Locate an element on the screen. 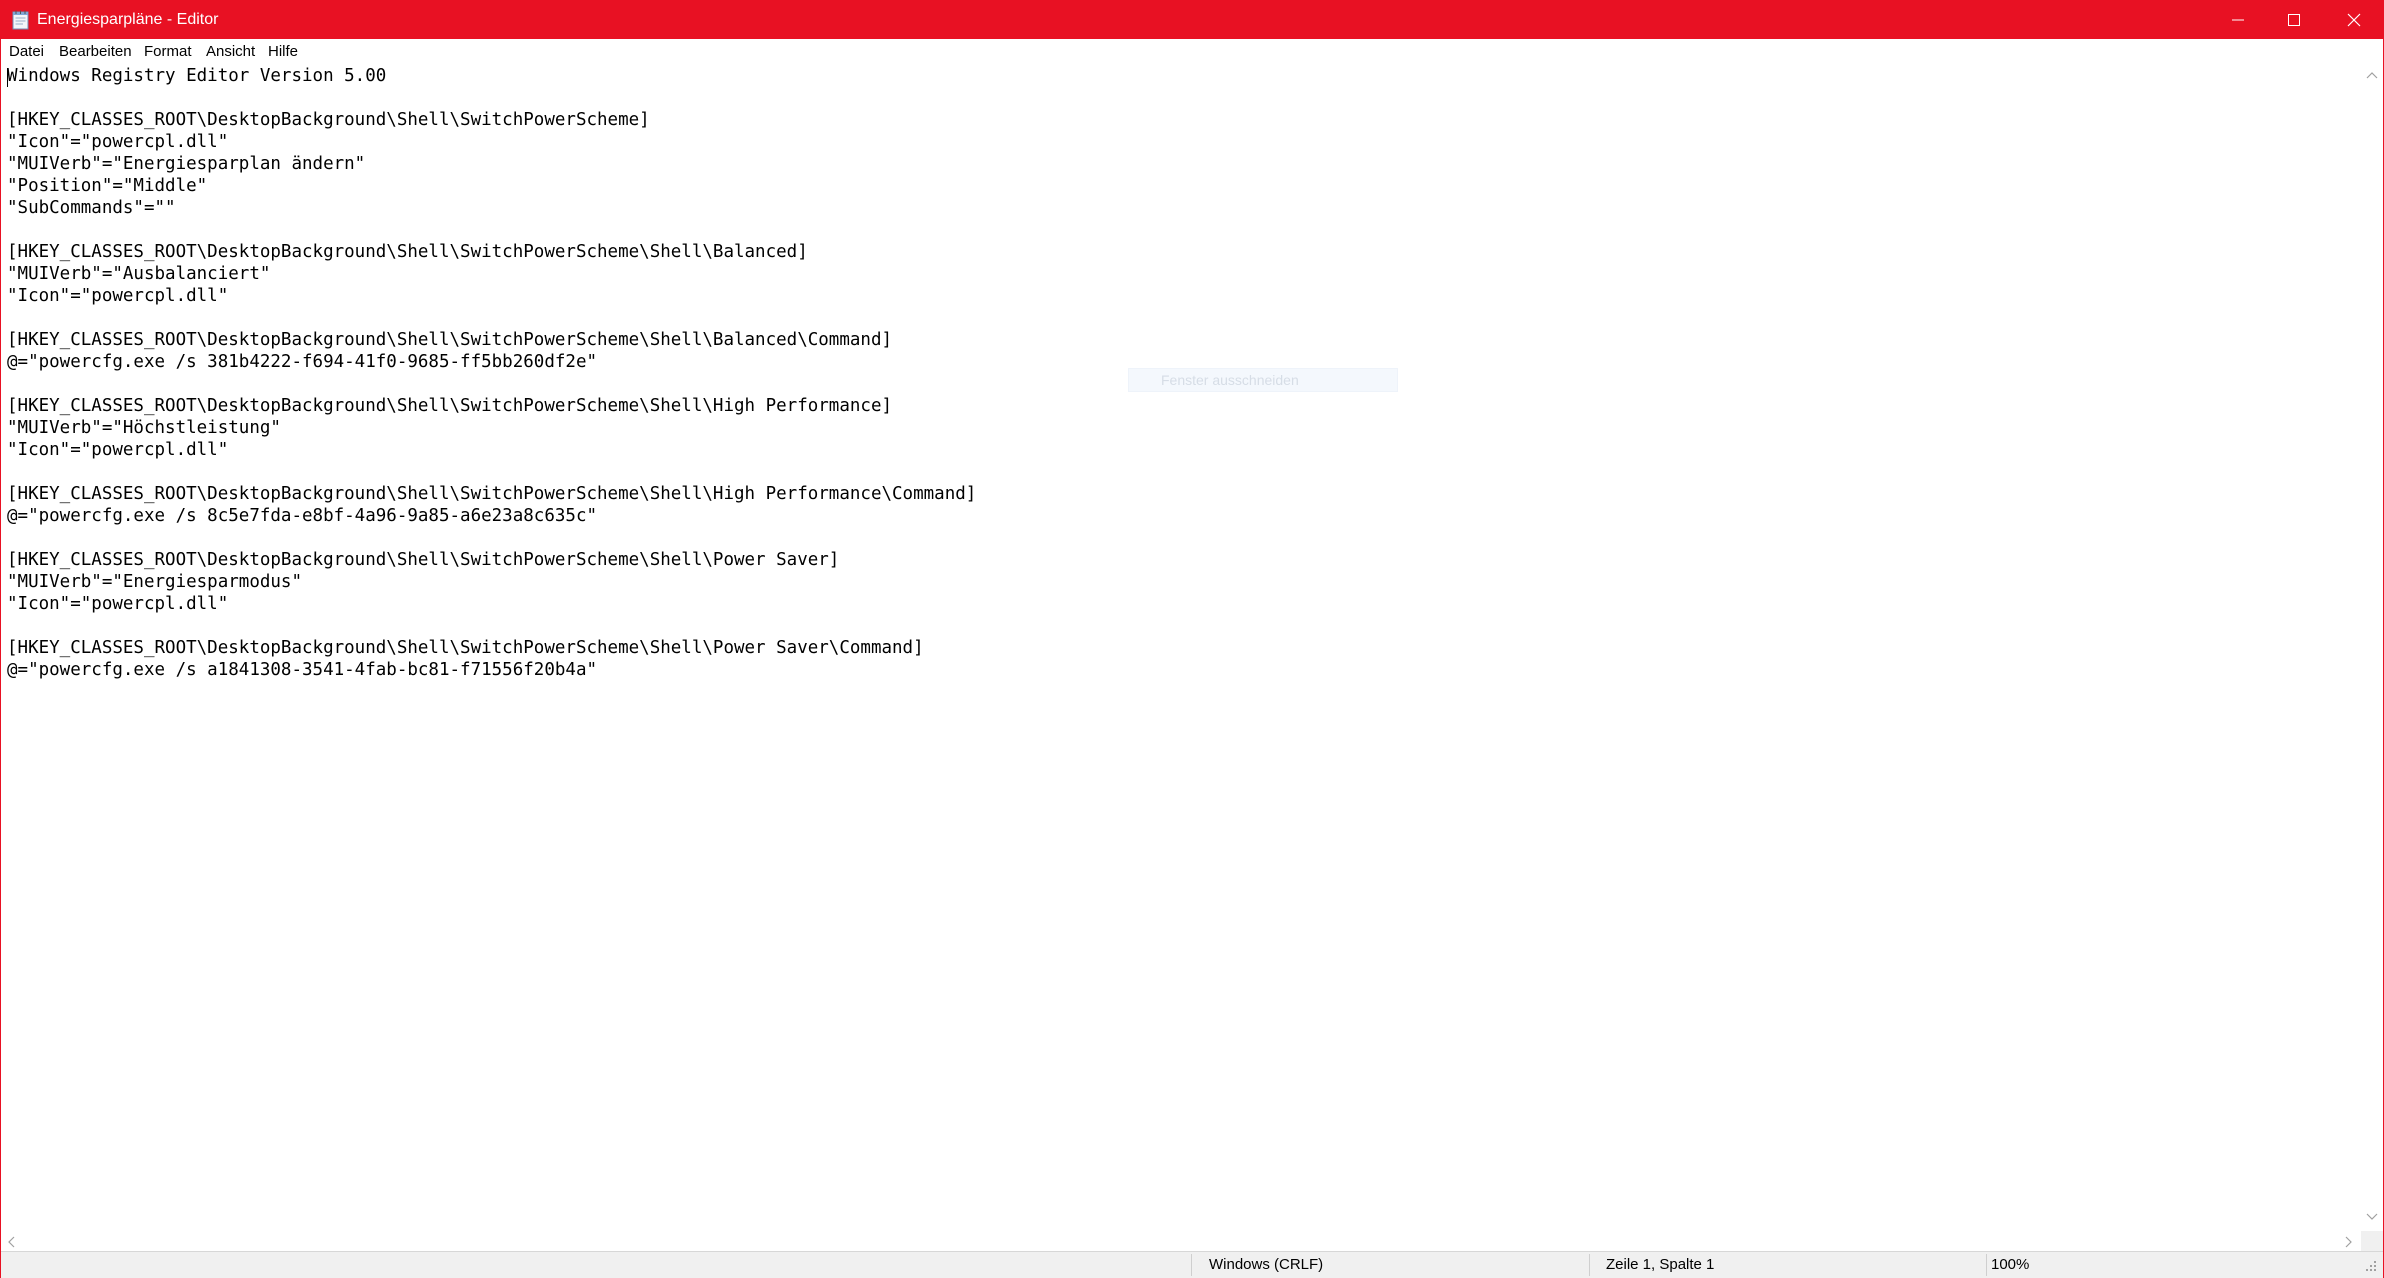 The width and height of the screenshot is (2384, 1278). notepad-icon is located at coordinates (21, 20).